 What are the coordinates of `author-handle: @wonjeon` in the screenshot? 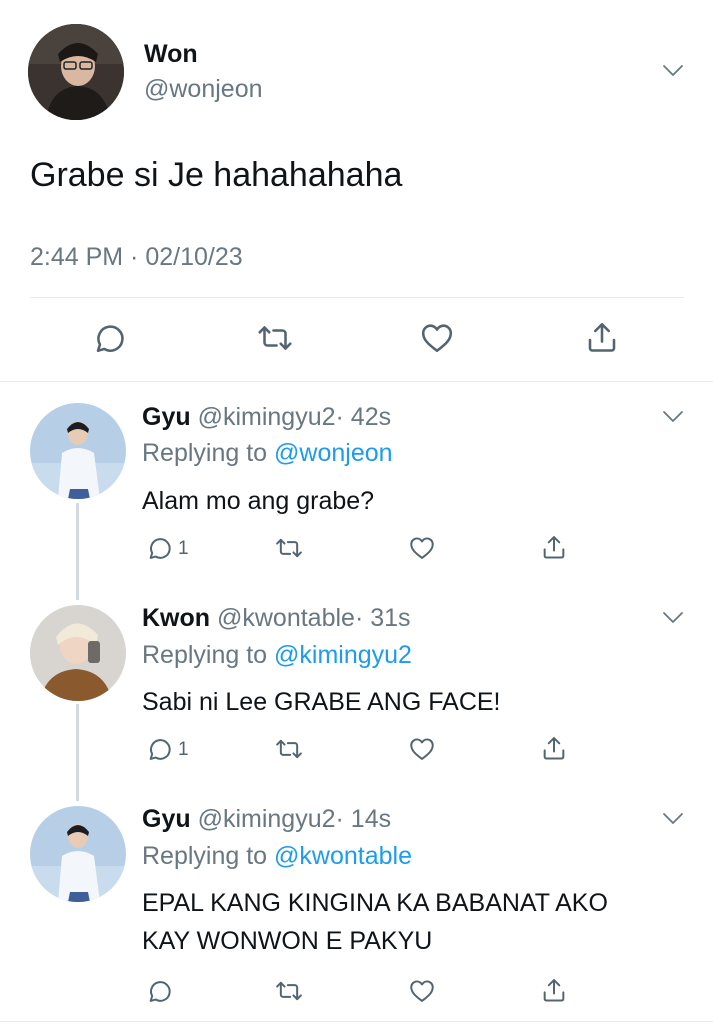 It's located at (203, 89).